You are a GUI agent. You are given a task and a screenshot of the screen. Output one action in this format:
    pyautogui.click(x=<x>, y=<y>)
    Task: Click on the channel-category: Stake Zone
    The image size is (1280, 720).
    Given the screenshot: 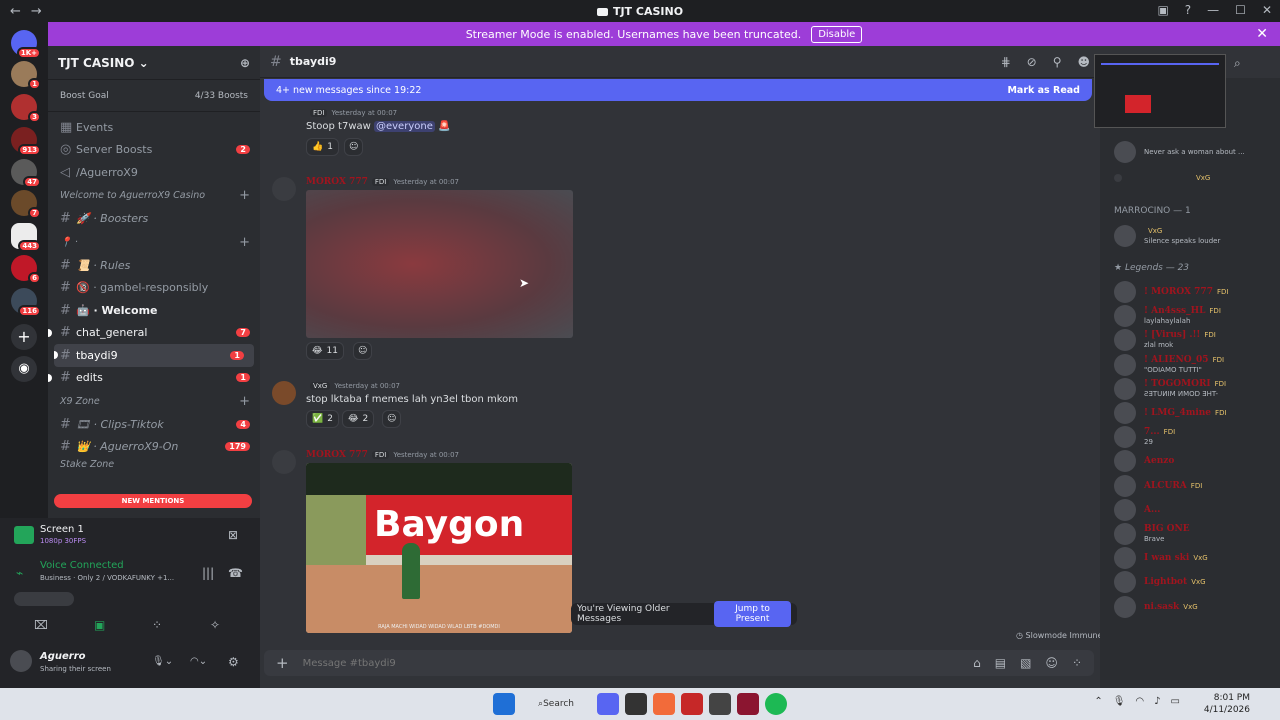 What is the action you would take?
    pyautogui.click(x=154, y=464)
    